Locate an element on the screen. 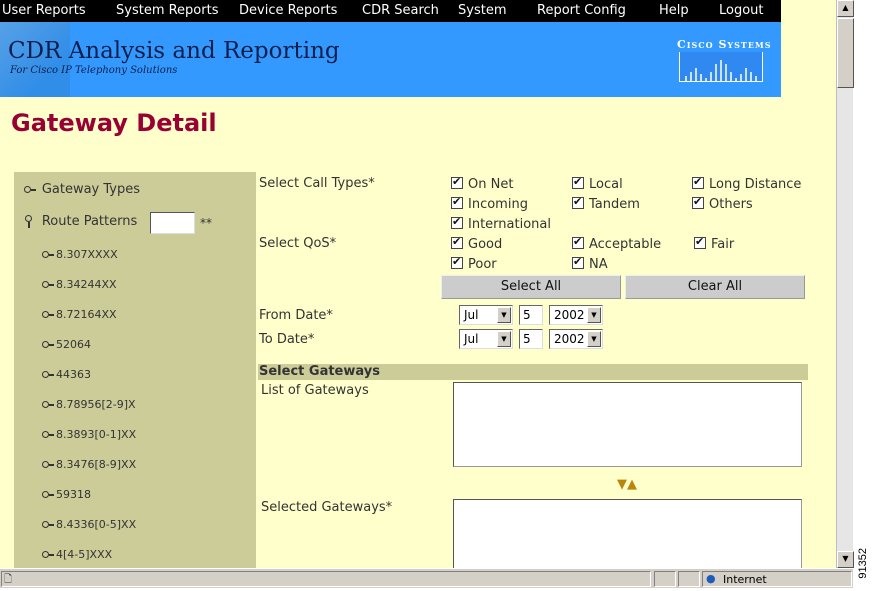  nav-user-reports: User Reports is located at coordinates (44, 10).